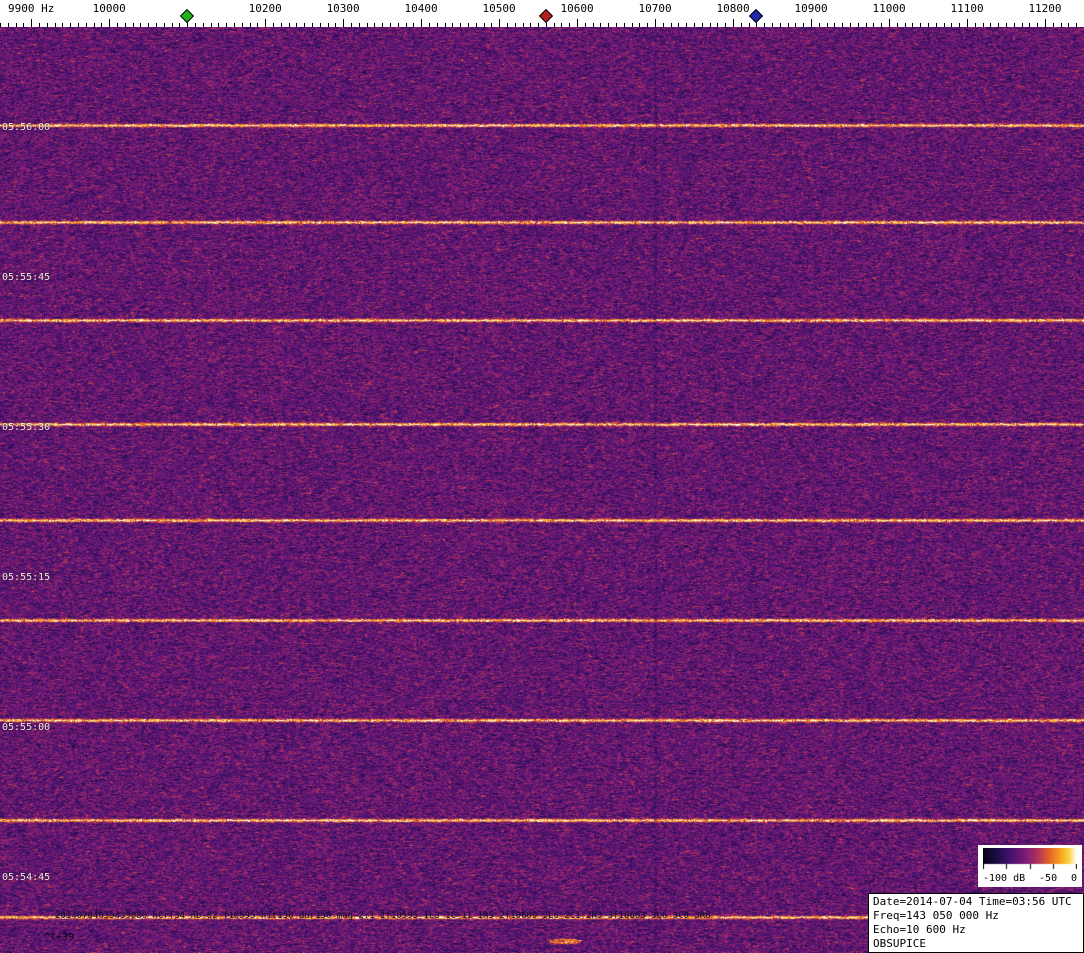  I want to click on green-diamond-marker-icon, so click(187, 16).